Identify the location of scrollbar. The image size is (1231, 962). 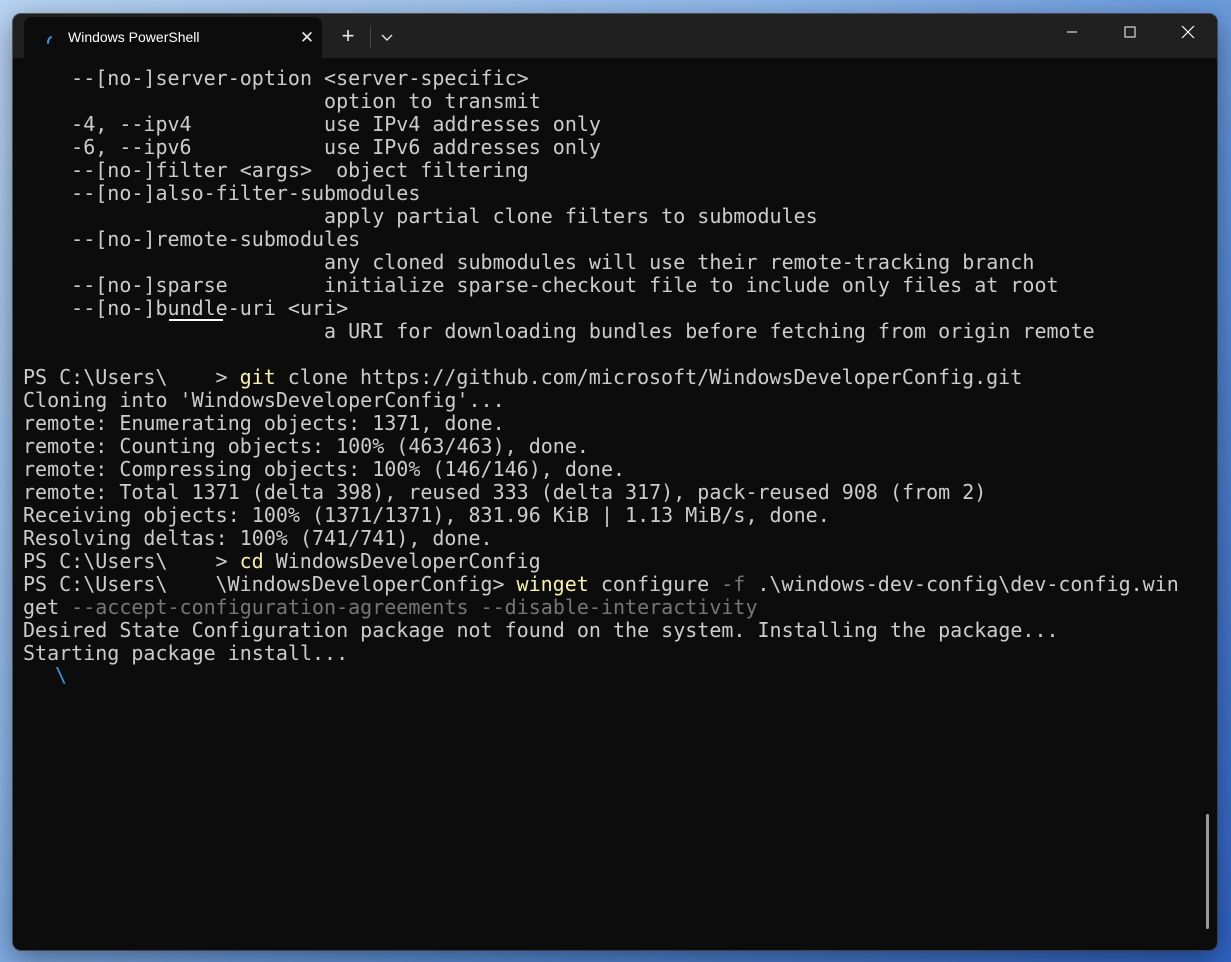
(1207, 871).